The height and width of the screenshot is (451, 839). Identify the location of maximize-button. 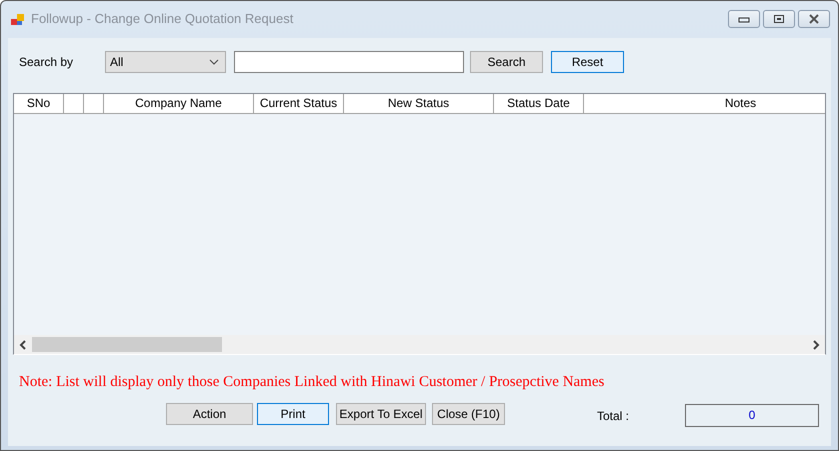
(779, 19).